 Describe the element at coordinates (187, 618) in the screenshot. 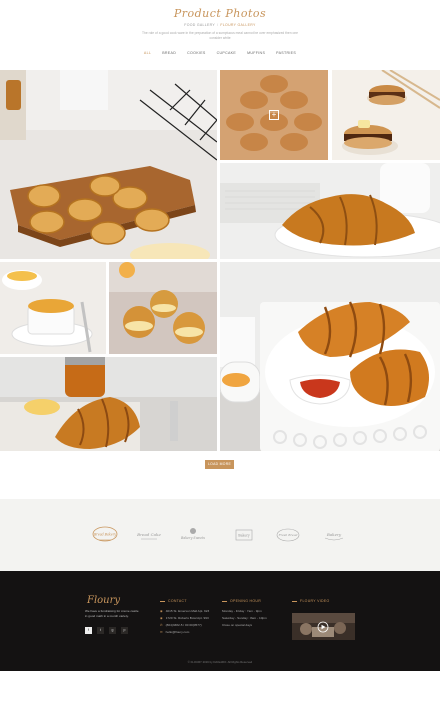

I see `contact-address-2-text: 1720 St. Roberts Bowl Apt. 993` at that location.